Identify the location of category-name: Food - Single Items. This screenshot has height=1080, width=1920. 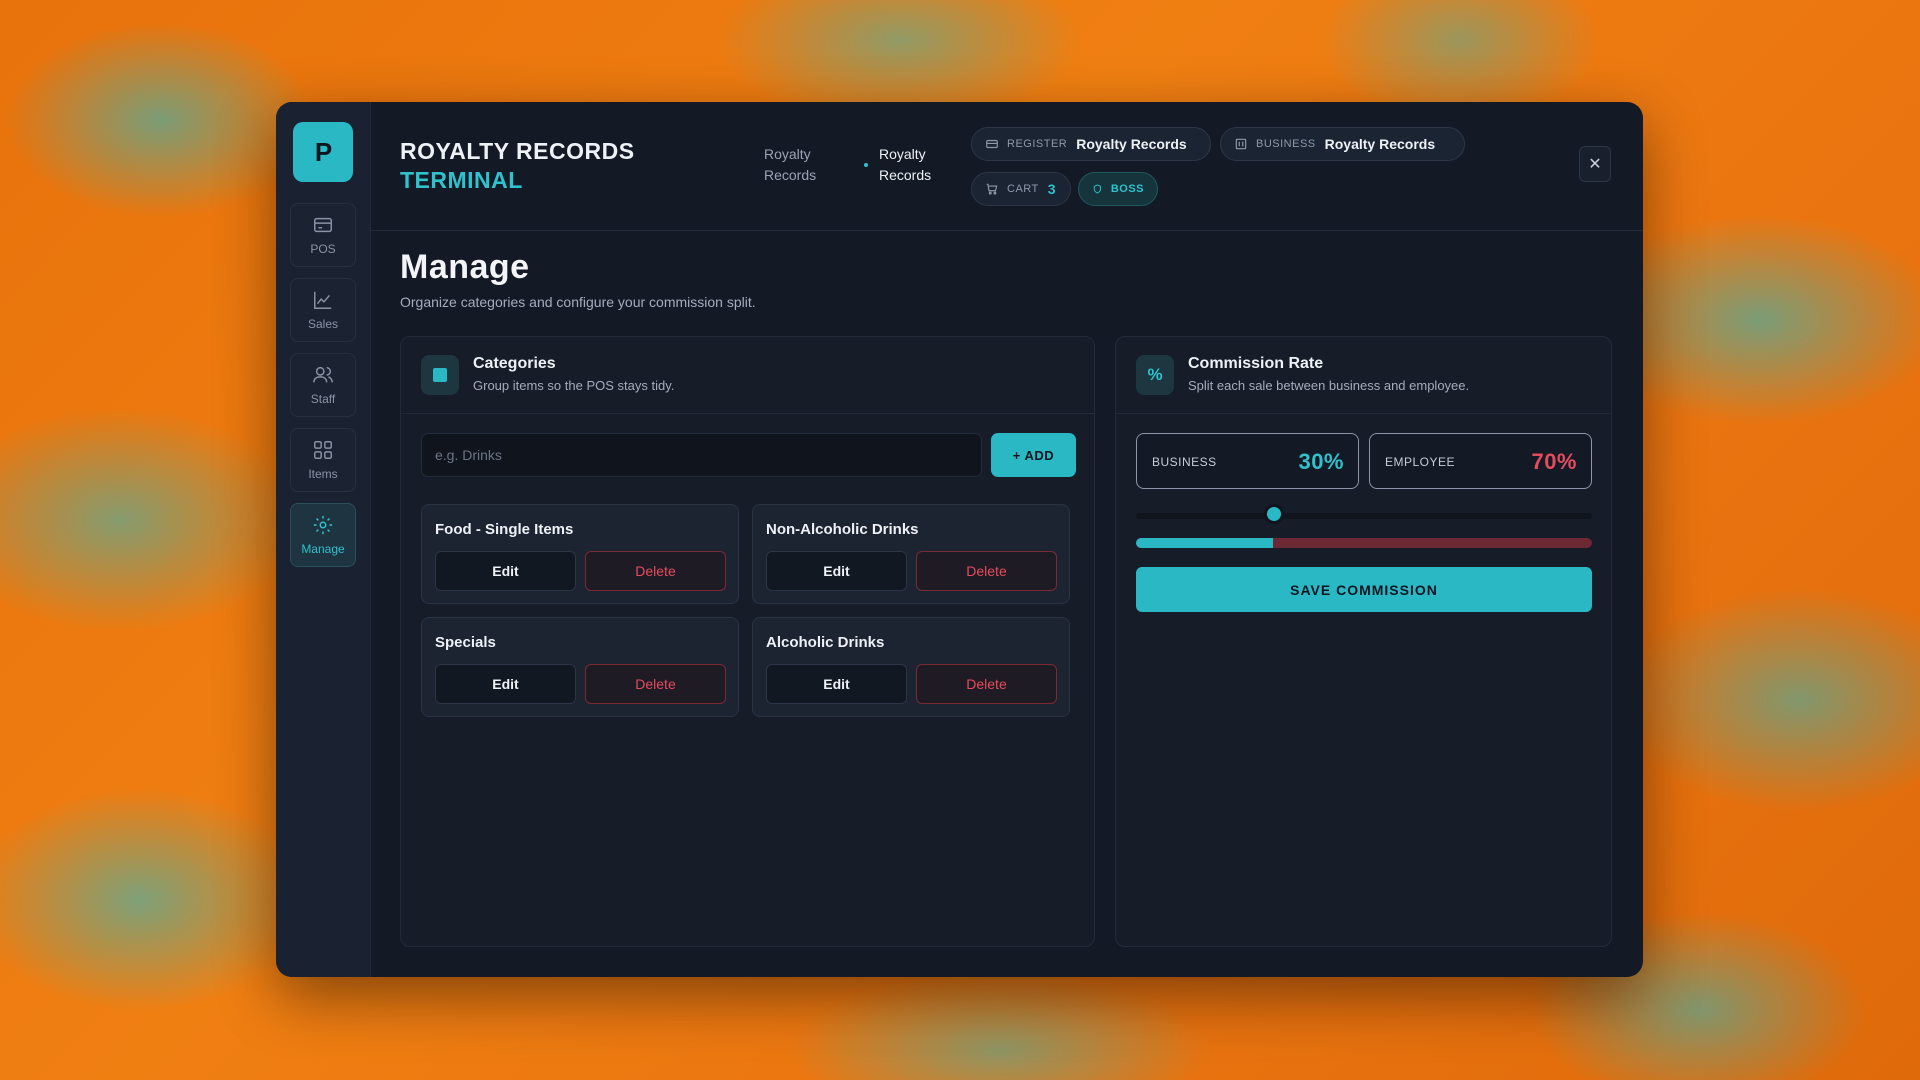
(504, 529).